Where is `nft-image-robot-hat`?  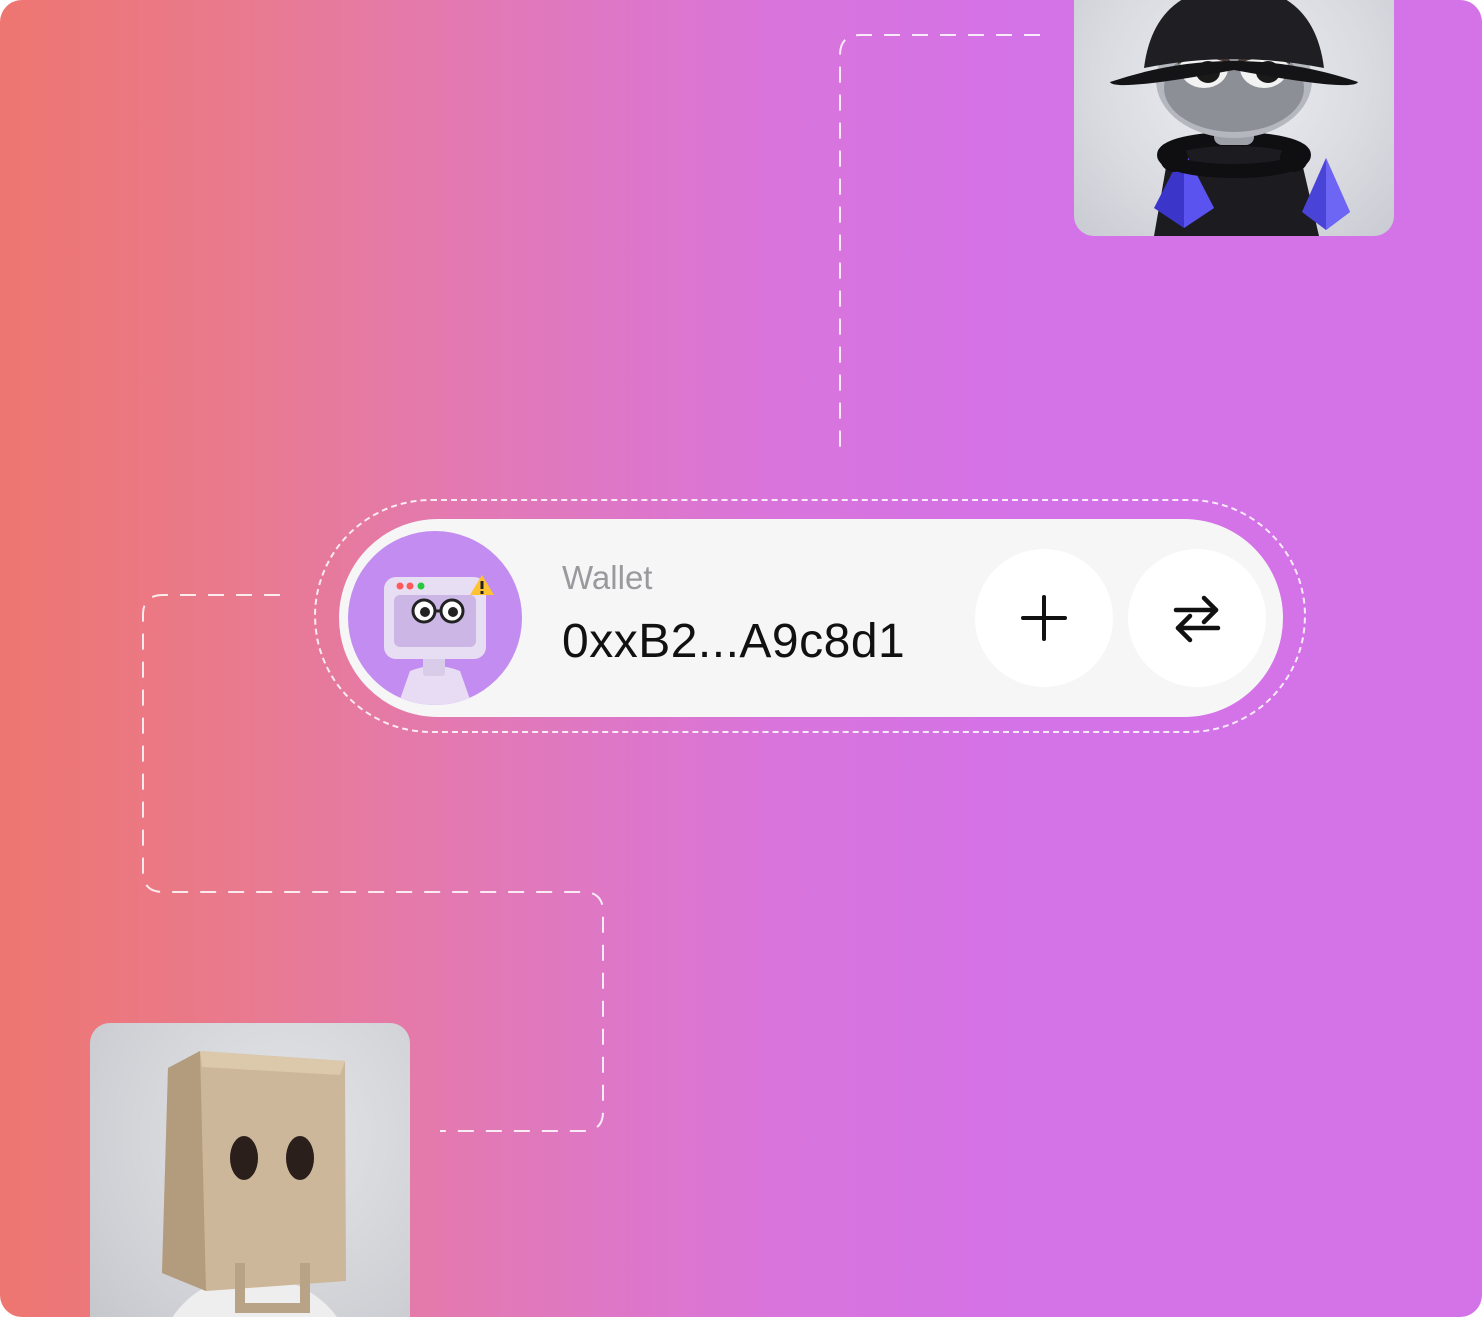 nft-image-robot-hat is located at coordinates (1234, 118).